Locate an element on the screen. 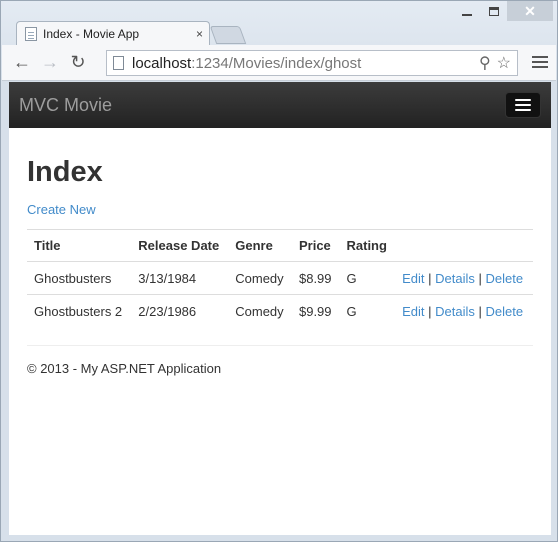  cell-price: $9.99 is located at coordinates (315, 311).